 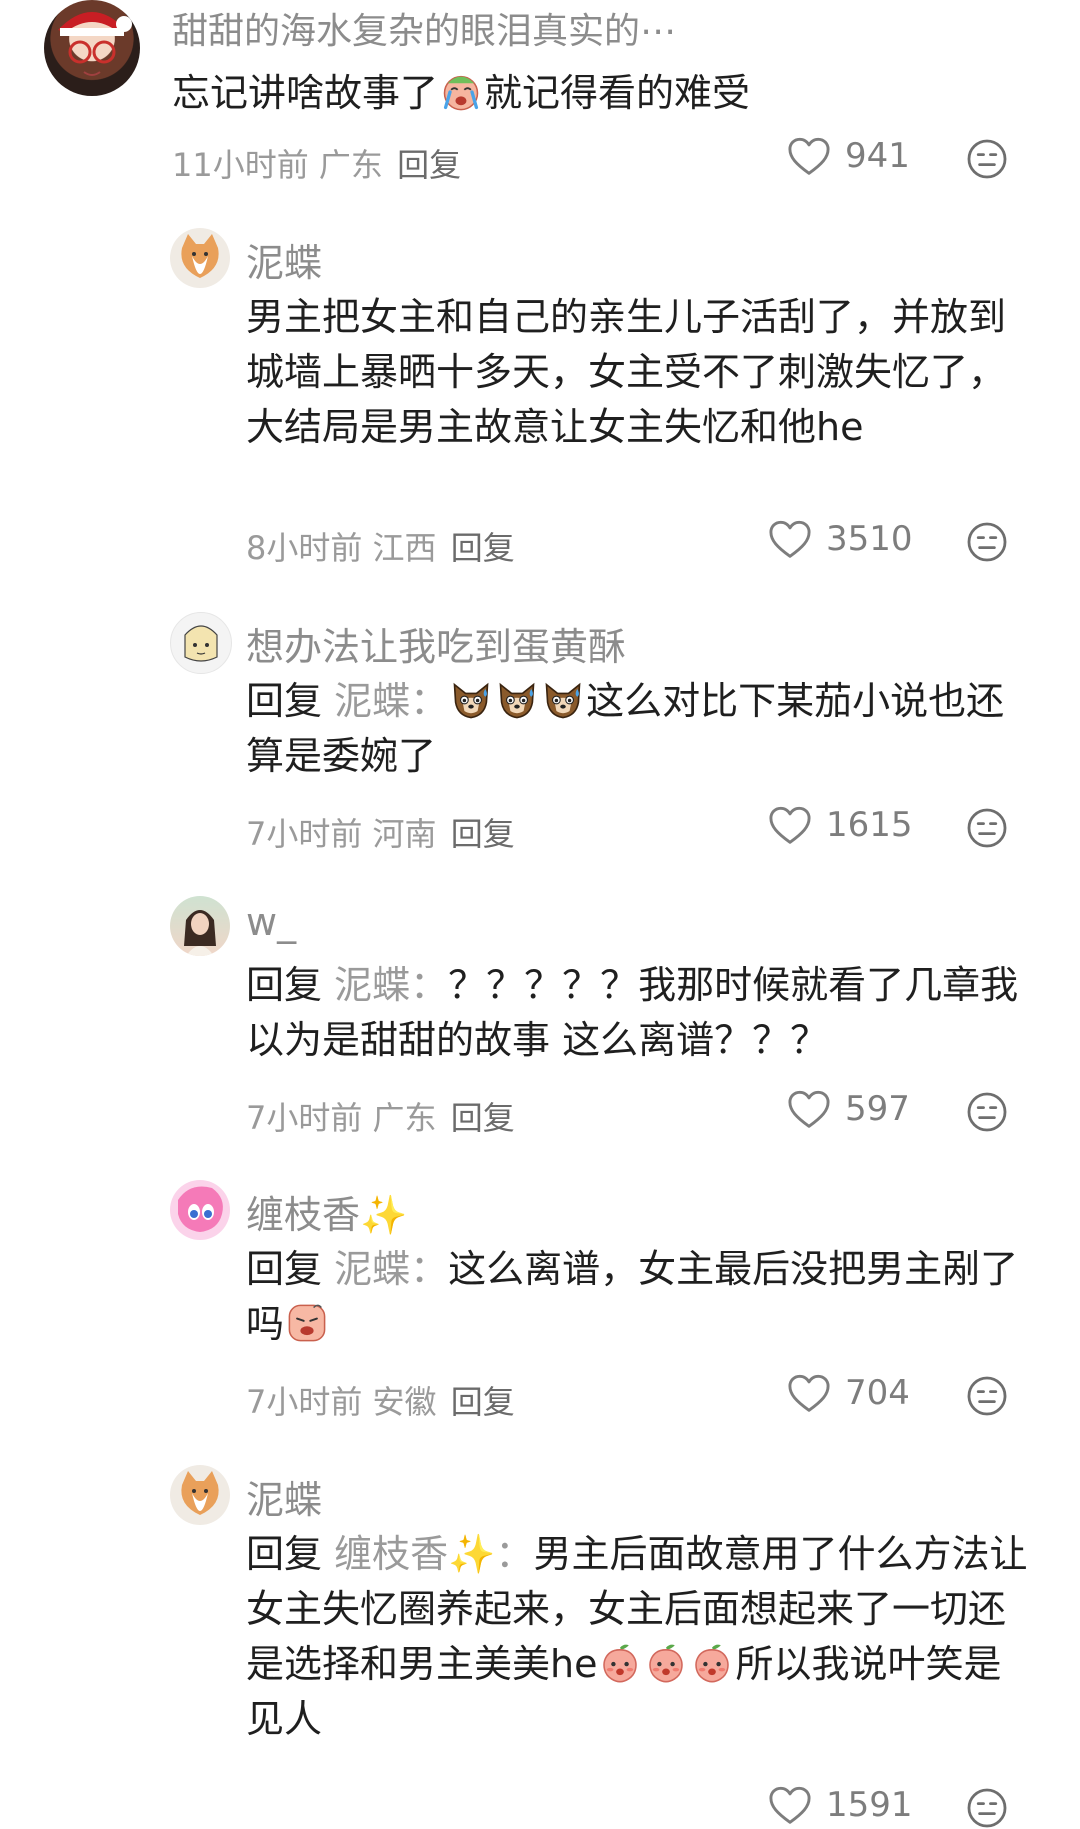 I want to click on anime-girl-avatar-icon, so click(x=201, y=643).